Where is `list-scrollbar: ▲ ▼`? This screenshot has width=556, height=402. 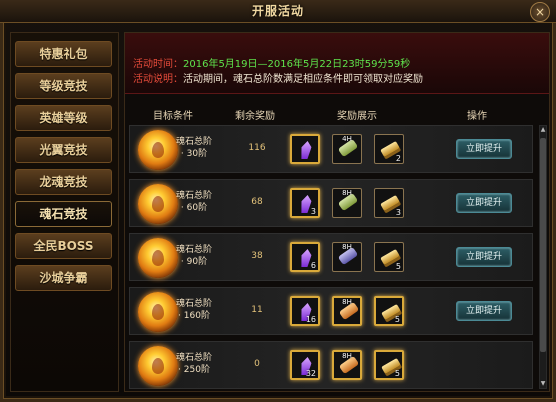
list-scrollbar: ▲ ▼ is located at coordinates (543, 257).